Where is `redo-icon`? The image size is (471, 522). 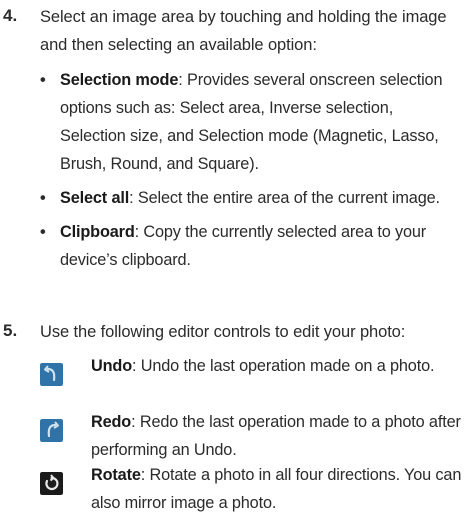
redo-icon is located at coordinates (51, 430).